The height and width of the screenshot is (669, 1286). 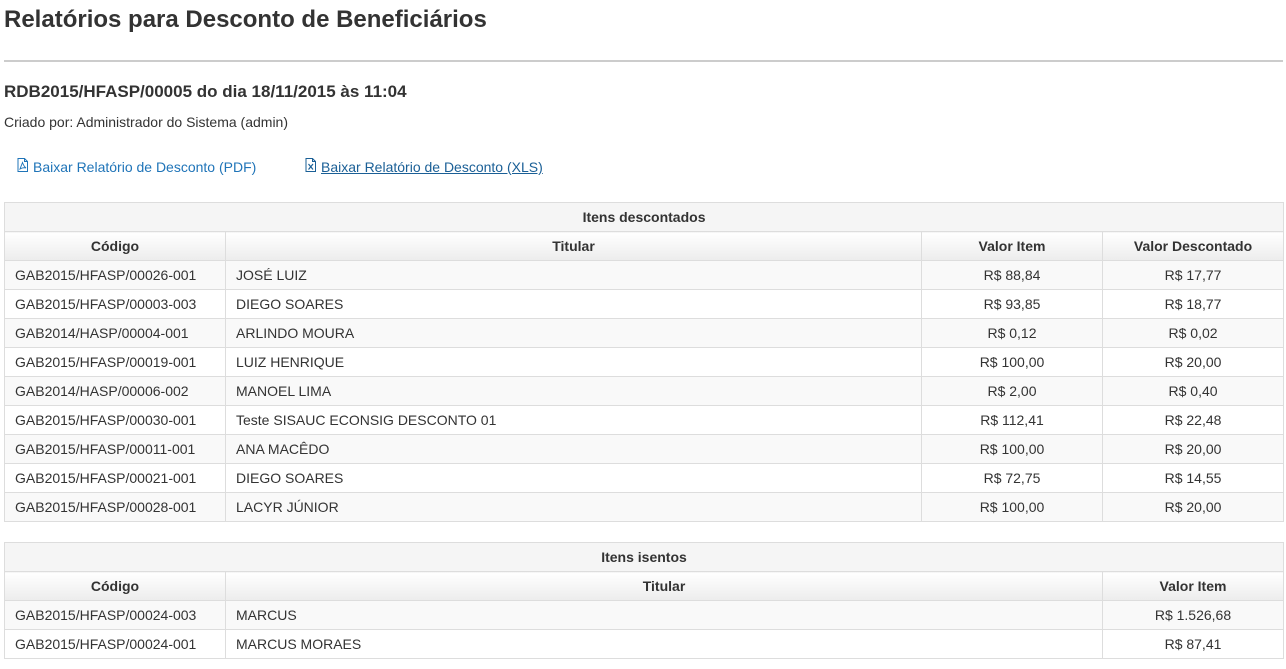 I want to click on table-row: GAB2015/HFASP/00024-003 MARCUS R$ 1.526,68, so click(x=644, y=615).